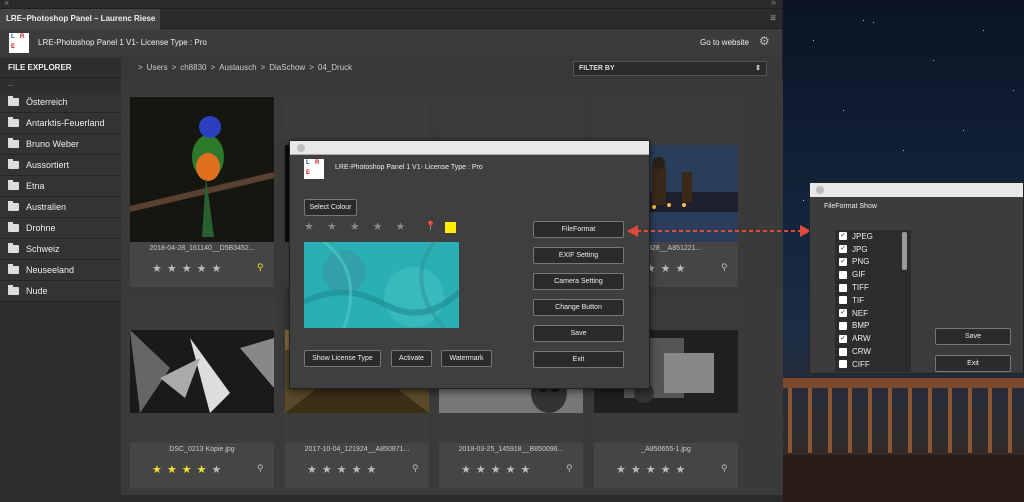  I want to click on folder-item: Drohne, so click(60, 228).